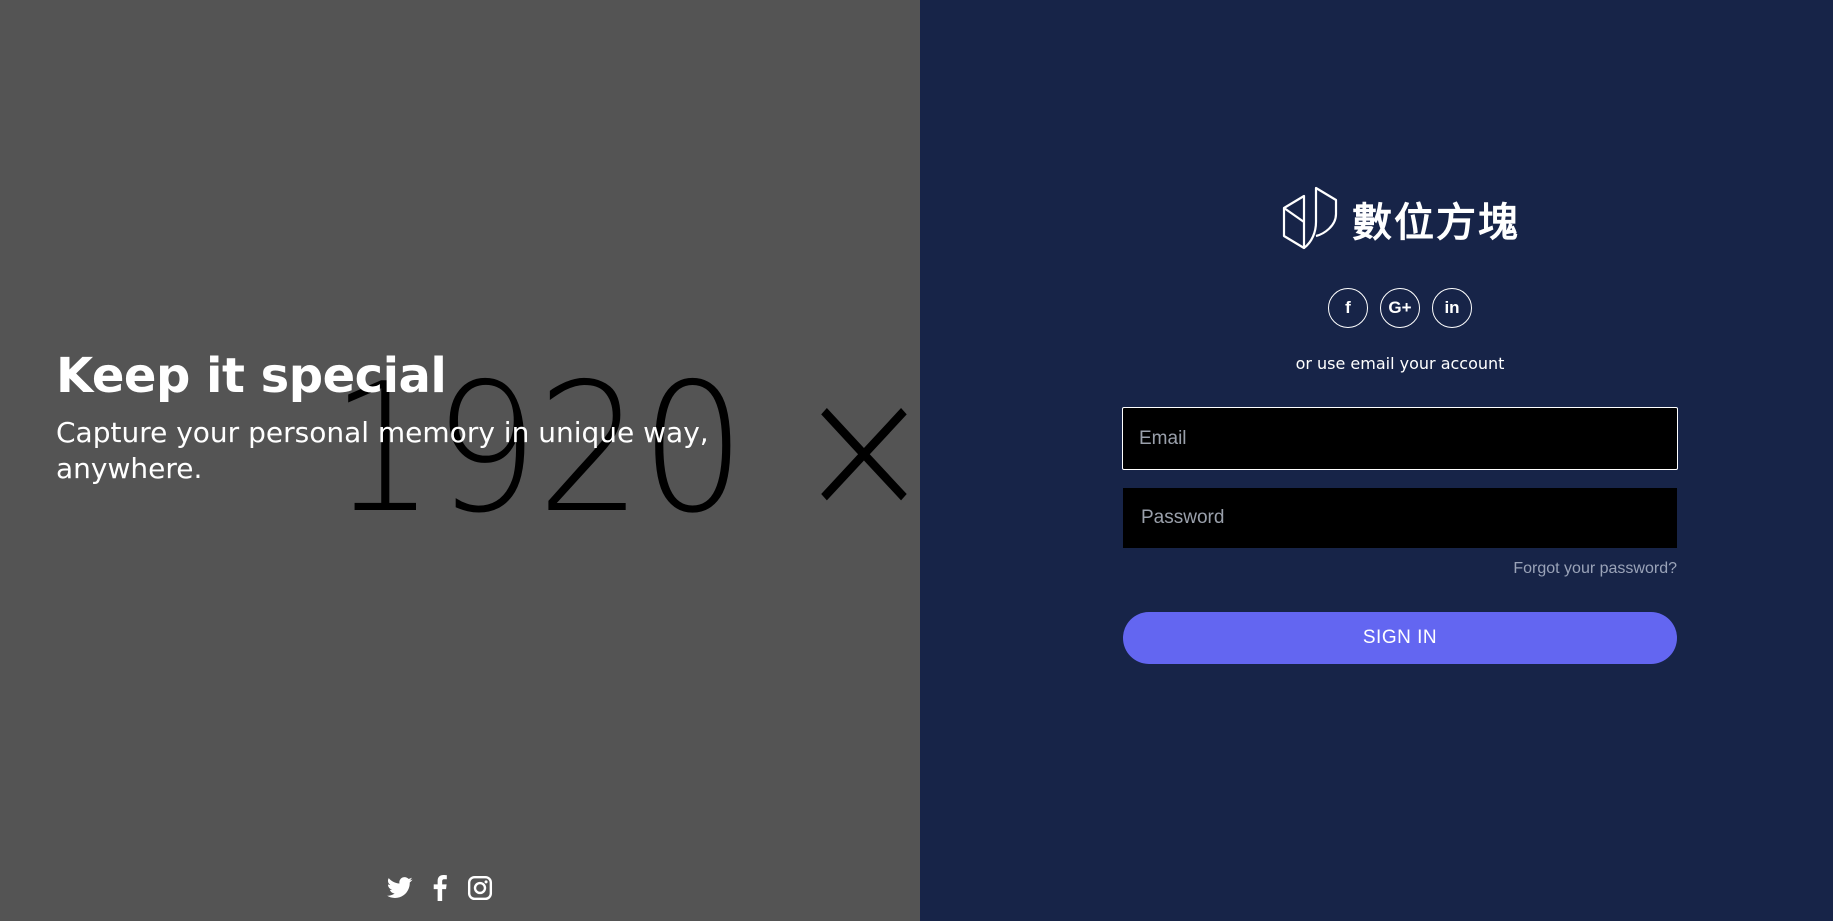  I want to click on email-field, so click(1400, 438).